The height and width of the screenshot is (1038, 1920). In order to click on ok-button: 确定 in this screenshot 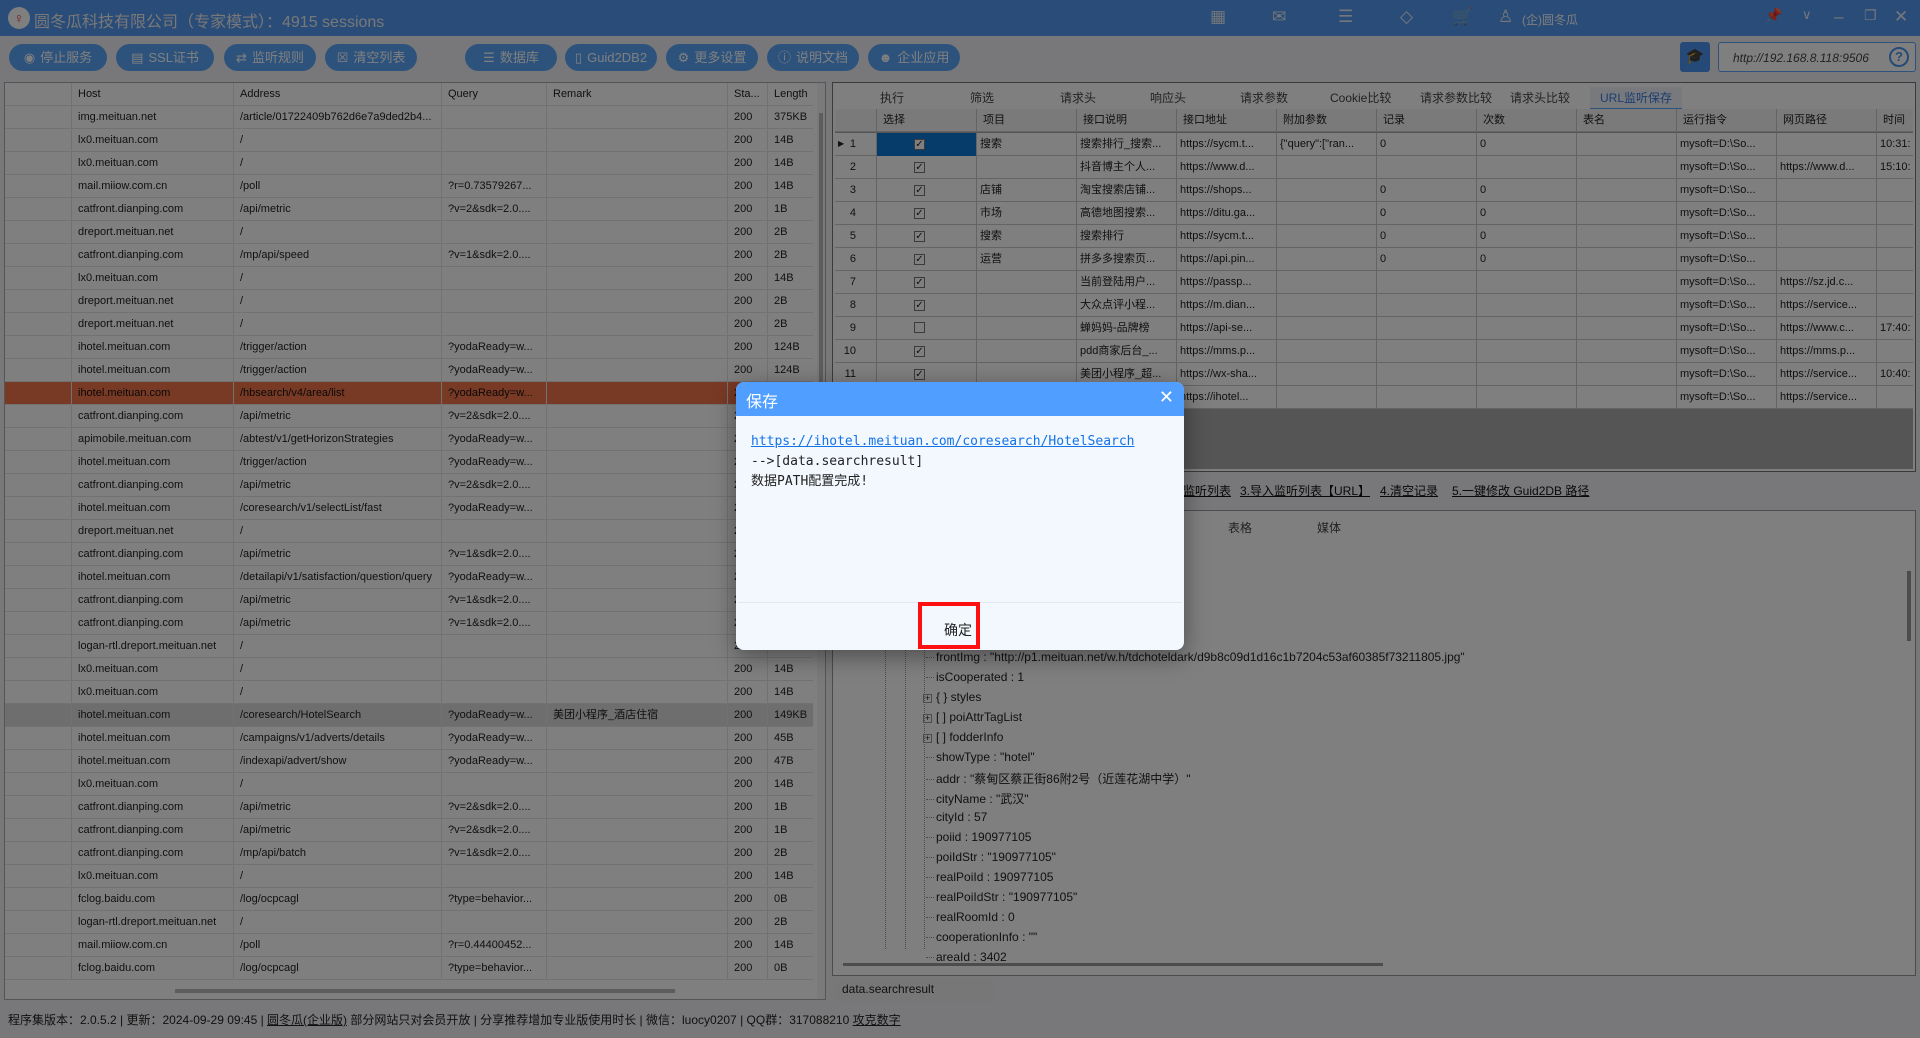, I will do `click(949, 625)`.